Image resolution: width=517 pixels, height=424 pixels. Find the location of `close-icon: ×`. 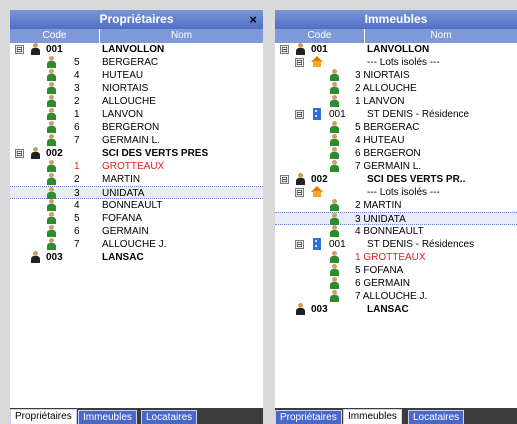

close-icon: × is located at coordinates (253, 19).